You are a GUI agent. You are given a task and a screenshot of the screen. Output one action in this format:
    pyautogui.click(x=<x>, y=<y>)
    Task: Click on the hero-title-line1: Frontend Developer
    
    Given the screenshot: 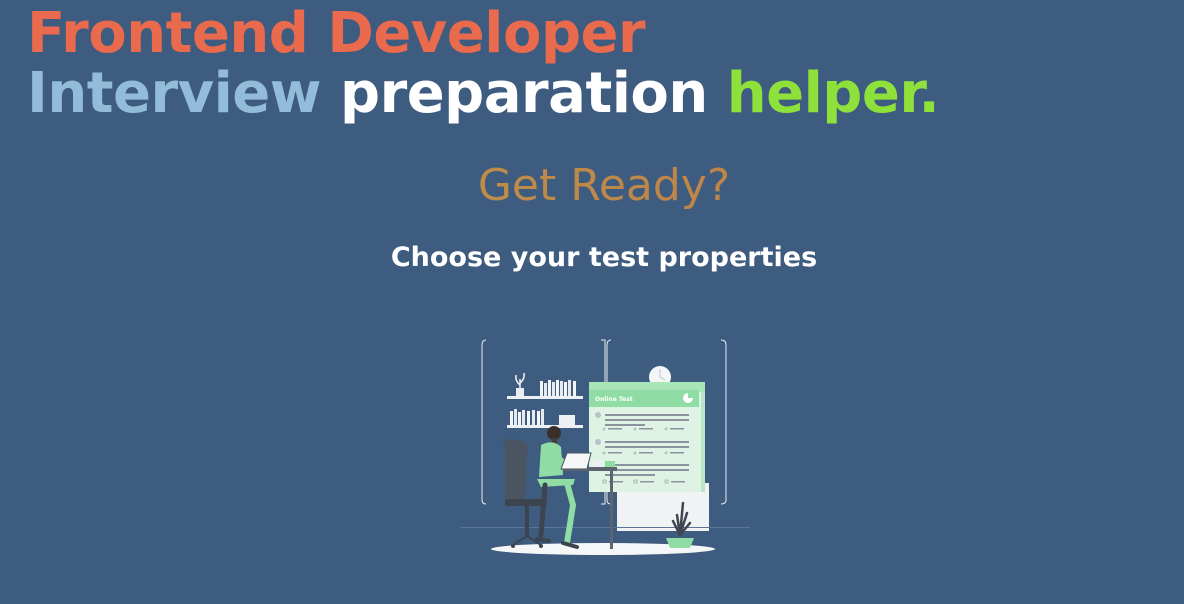 What is the action you would take?
    pyautogui.click(x=336, y=33)
    